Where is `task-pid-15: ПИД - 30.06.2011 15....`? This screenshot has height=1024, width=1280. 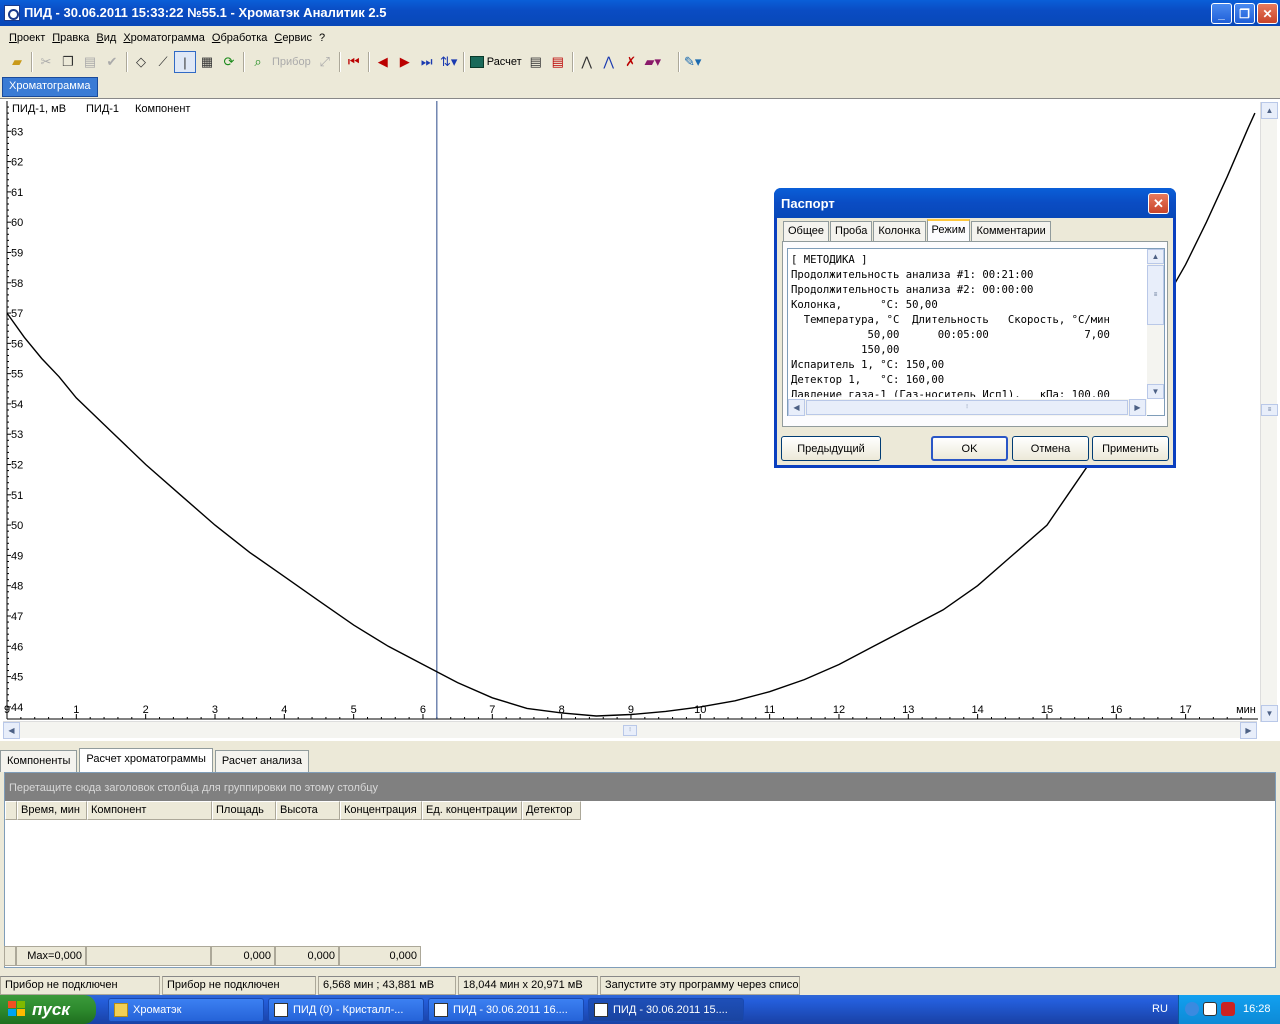 task-pid-15: ПИД - 30.06.2011 15.... is located at coordinates (666, 1010).